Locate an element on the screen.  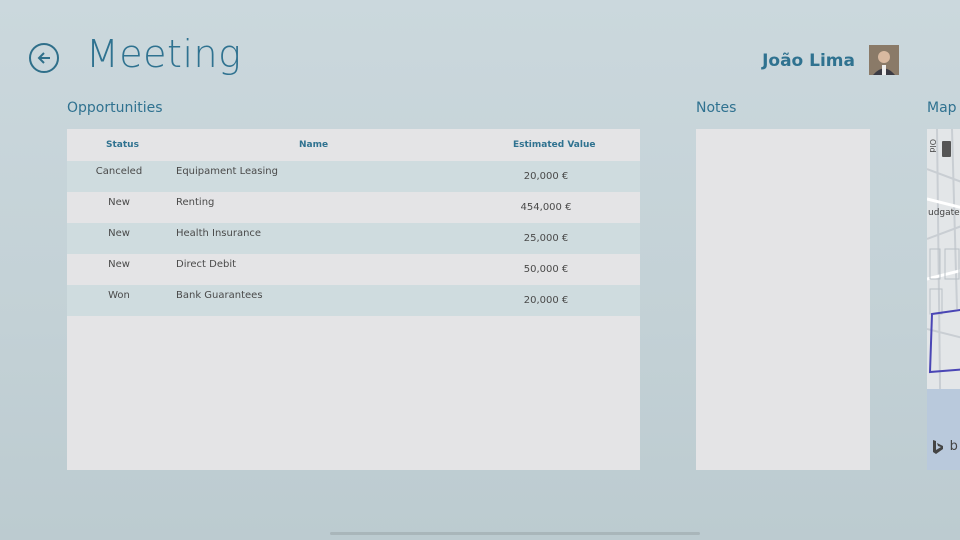
bing-icon is located at coordinates (938, 447).